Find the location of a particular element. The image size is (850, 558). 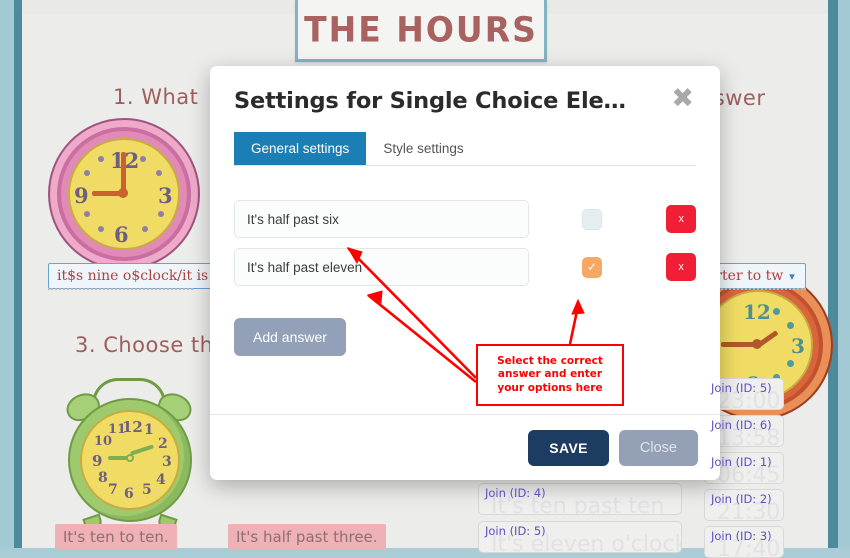

join-label: Join (ID: 2) is located at coordinates (741, 499).